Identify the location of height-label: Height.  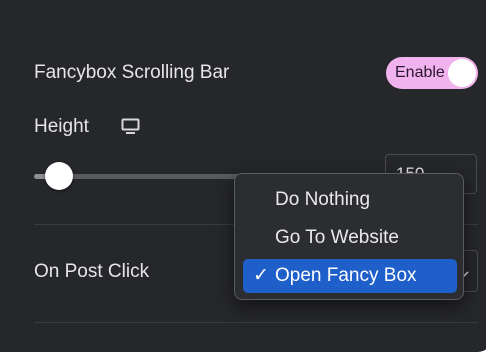
(61, 126).